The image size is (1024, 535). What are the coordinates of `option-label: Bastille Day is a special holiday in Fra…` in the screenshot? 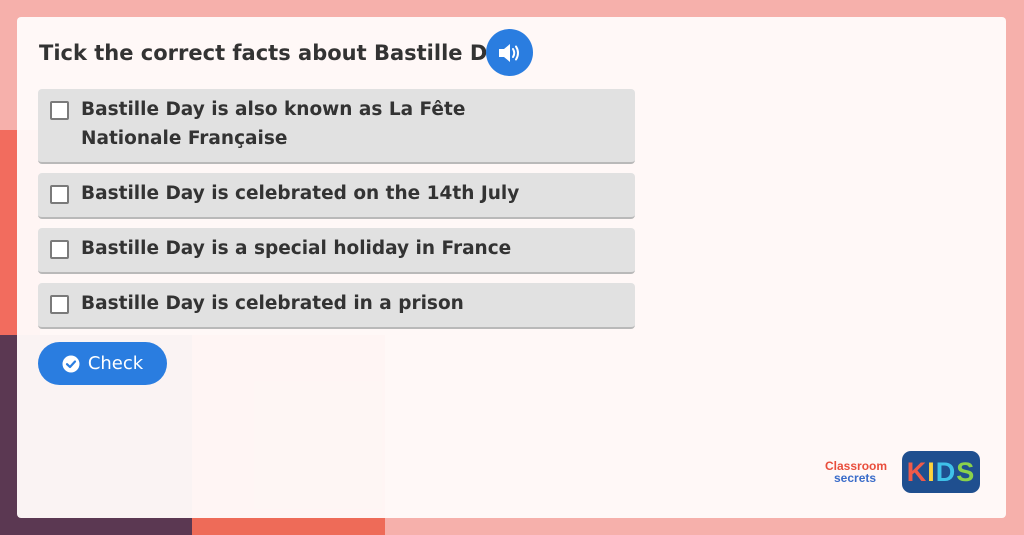 It's located at (296, 248).